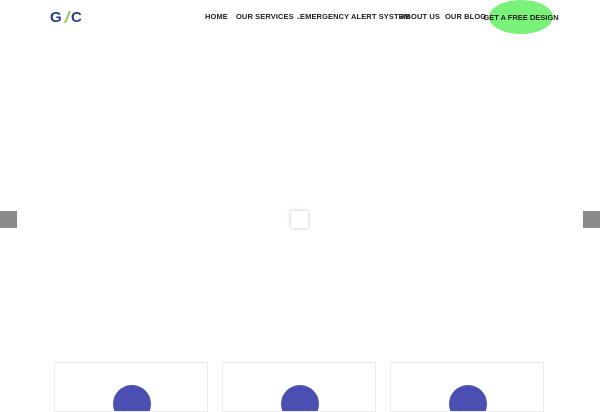 Image resolution: width=600 pixels, height=412 pixels. What do you see at coordinates (8, 219) in the screenshot?
I see `slider-prev-arrow` at bounding box center [8, 219].